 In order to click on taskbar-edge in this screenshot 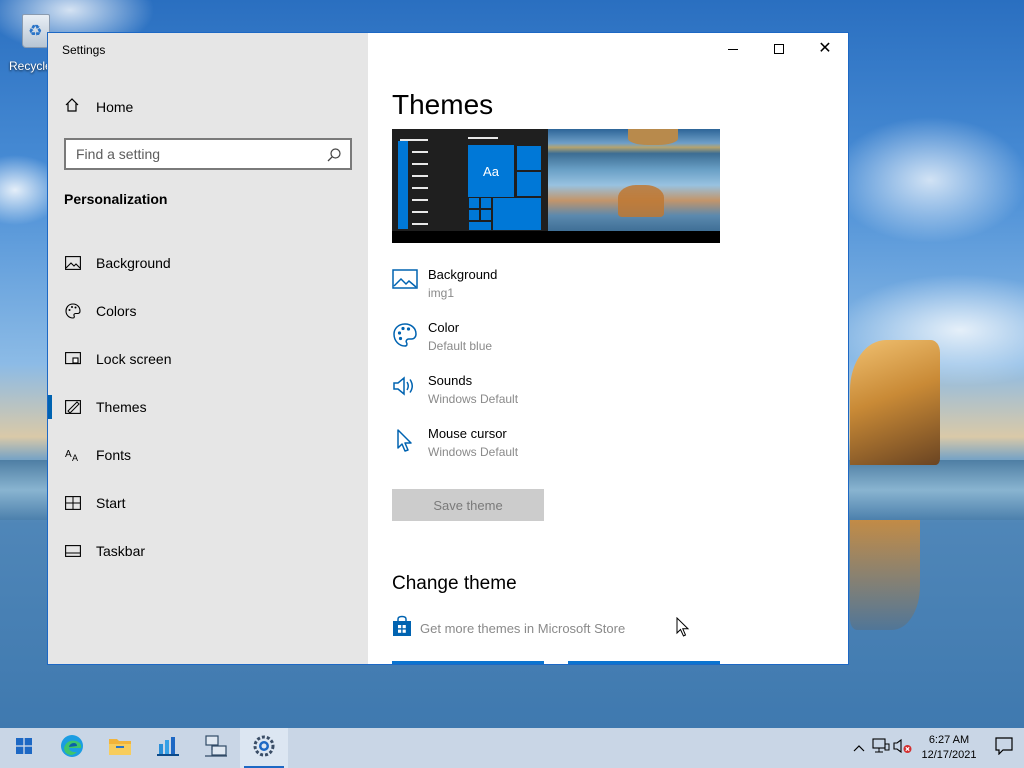, I will do `click(72, 748)`.